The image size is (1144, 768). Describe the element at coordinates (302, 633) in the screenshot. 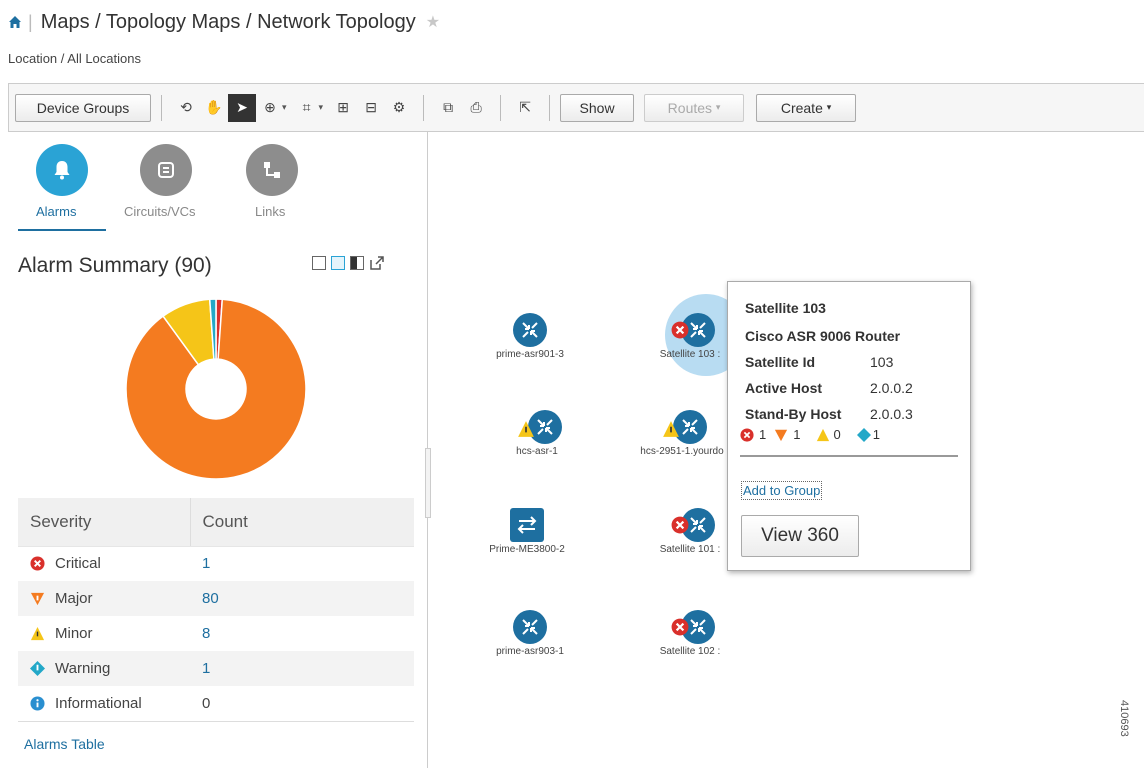

I see `count-value: 8` at that location.